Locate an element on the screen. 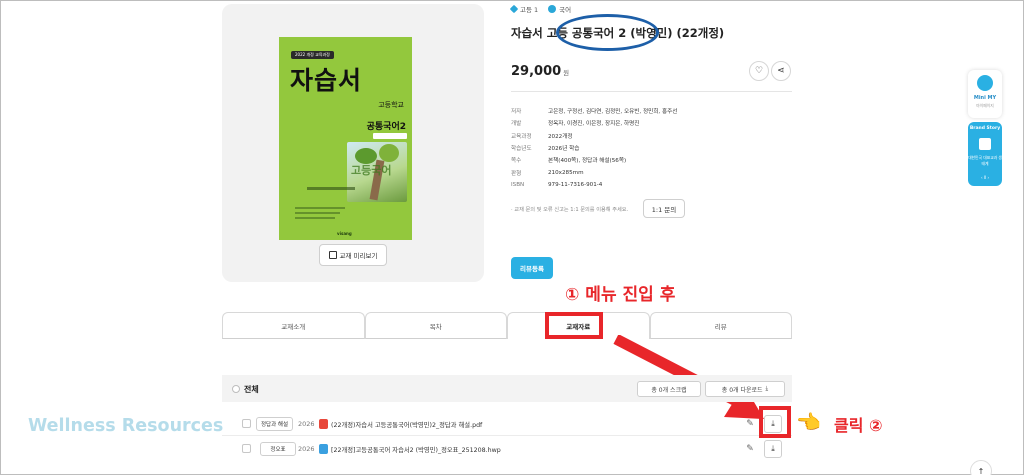 Image resolution: width=1024 pixels, height=475 pixels. inquiry-button: 1:1 문의 is located at coordinates (664, 208).